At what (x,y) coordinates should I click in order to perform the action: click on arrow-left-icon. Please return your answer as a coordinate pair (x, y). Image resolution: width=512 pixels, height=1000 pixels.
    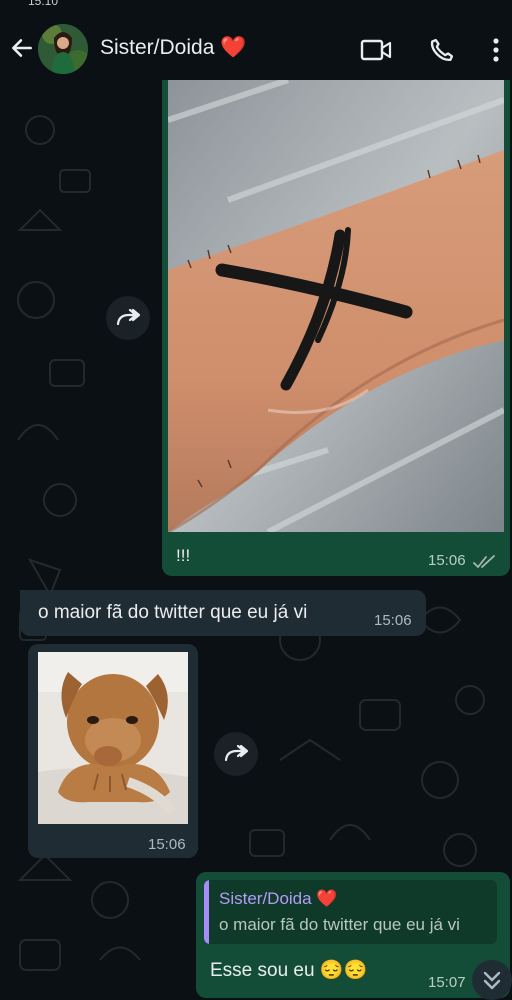
    Looking at the image, I should click on (22, 48).